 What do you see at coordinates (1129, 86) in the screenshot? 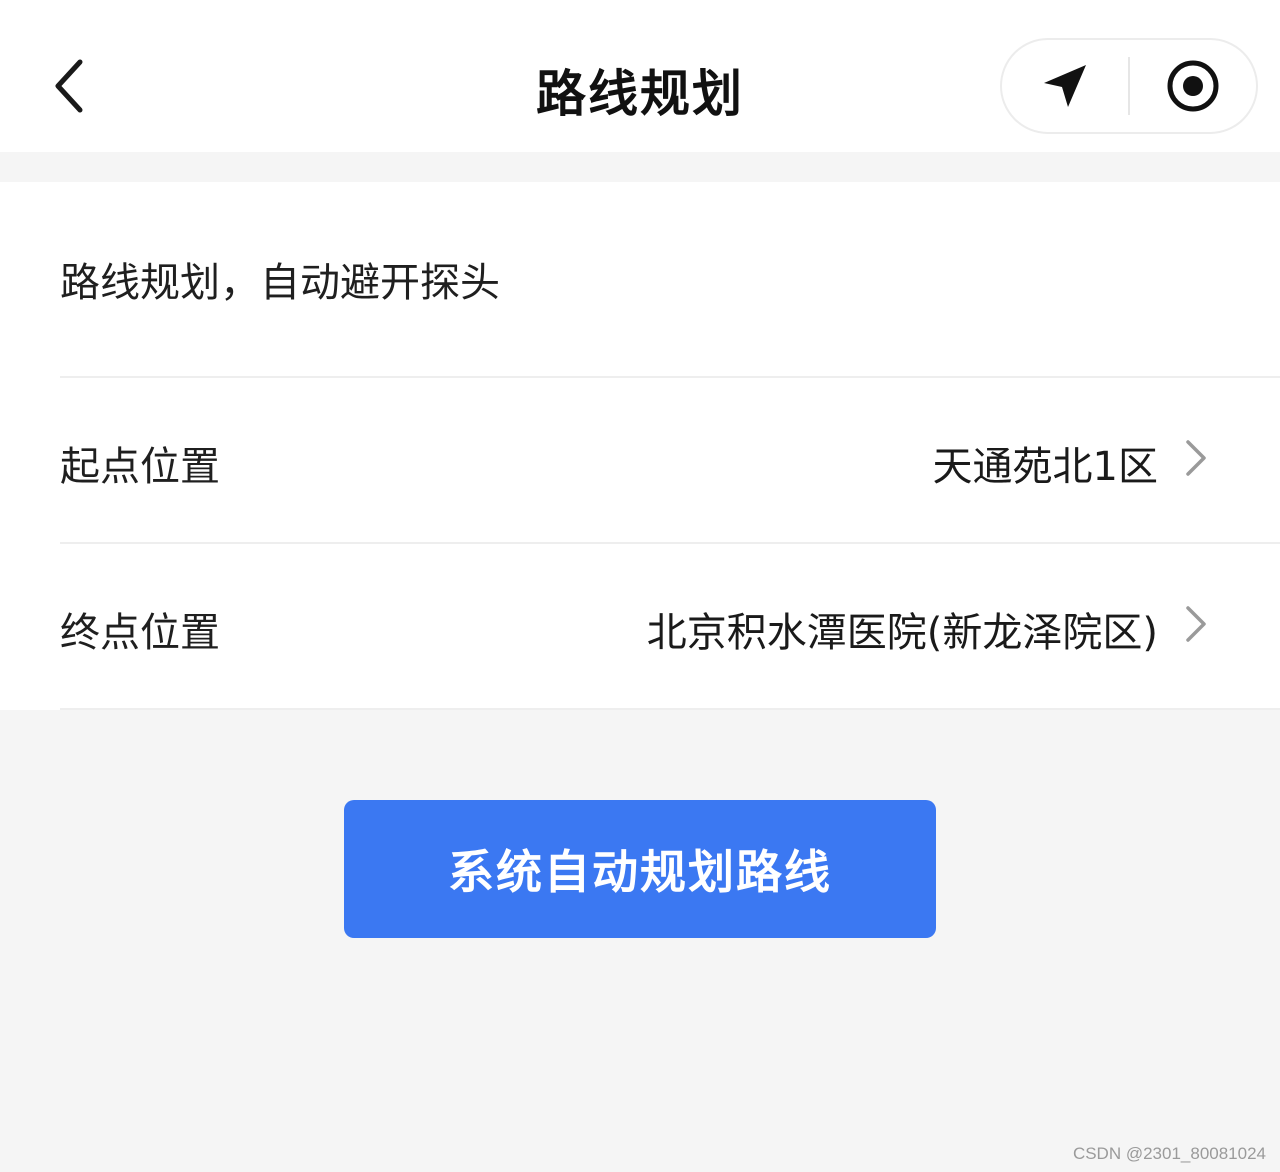
I see `mini-program-capsule` at bounding box center [1129, 86].